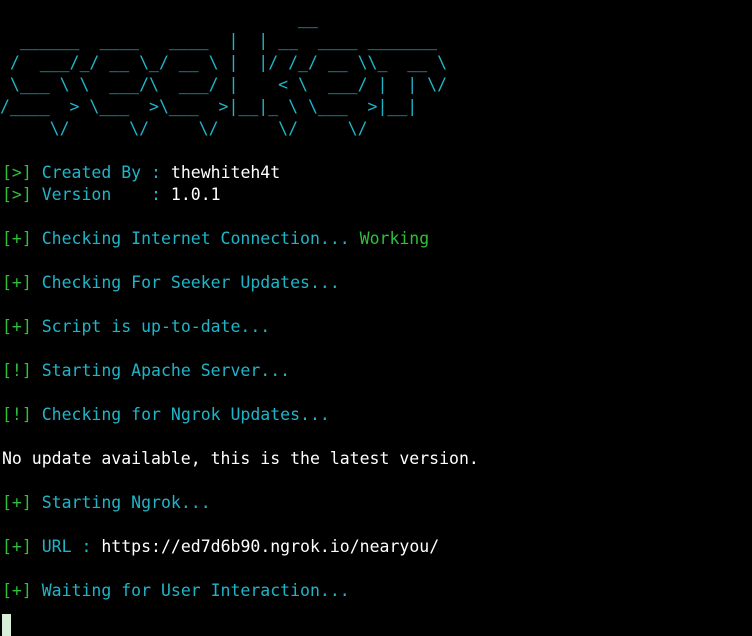  What do you see at coordinates (270, 546) in the screenshot?
I see `url-value: https://ed7d6b90.ngrok.io/nearyou/` at bounding box center [270, 546].